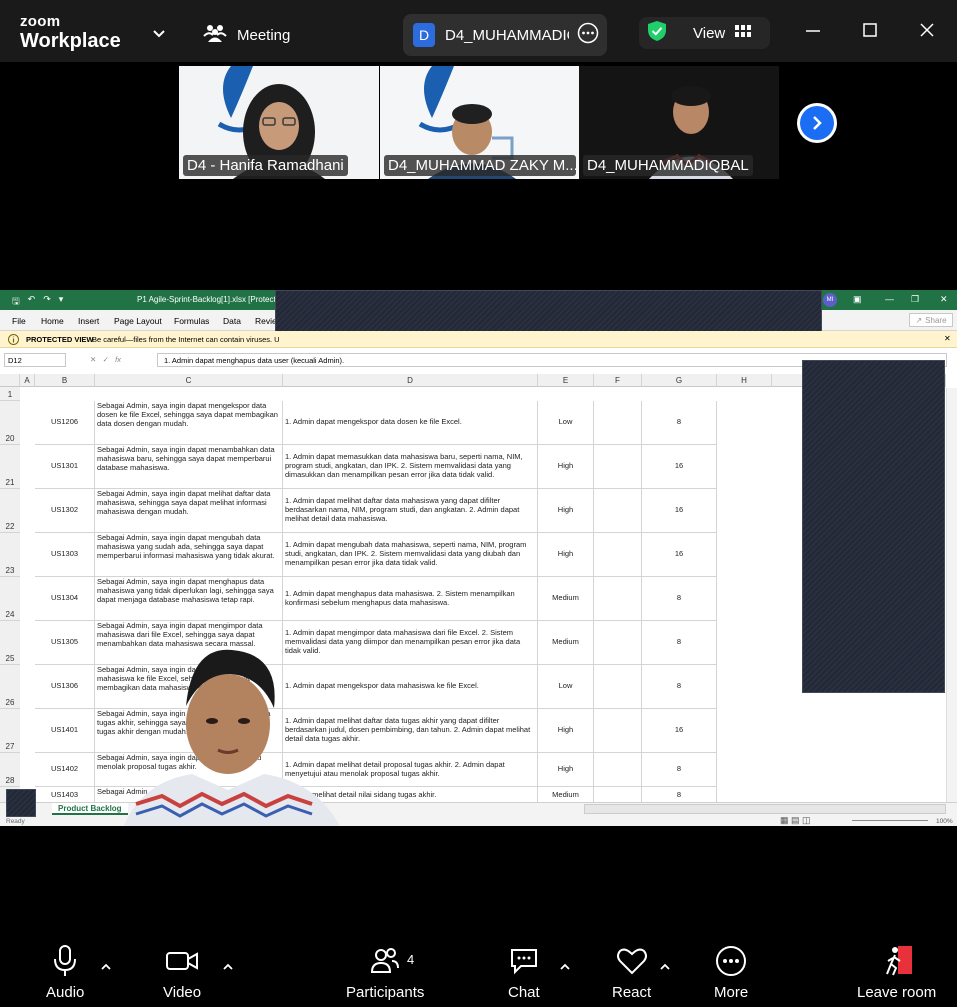  I want to click on row-header: 26, so click(10, 687).